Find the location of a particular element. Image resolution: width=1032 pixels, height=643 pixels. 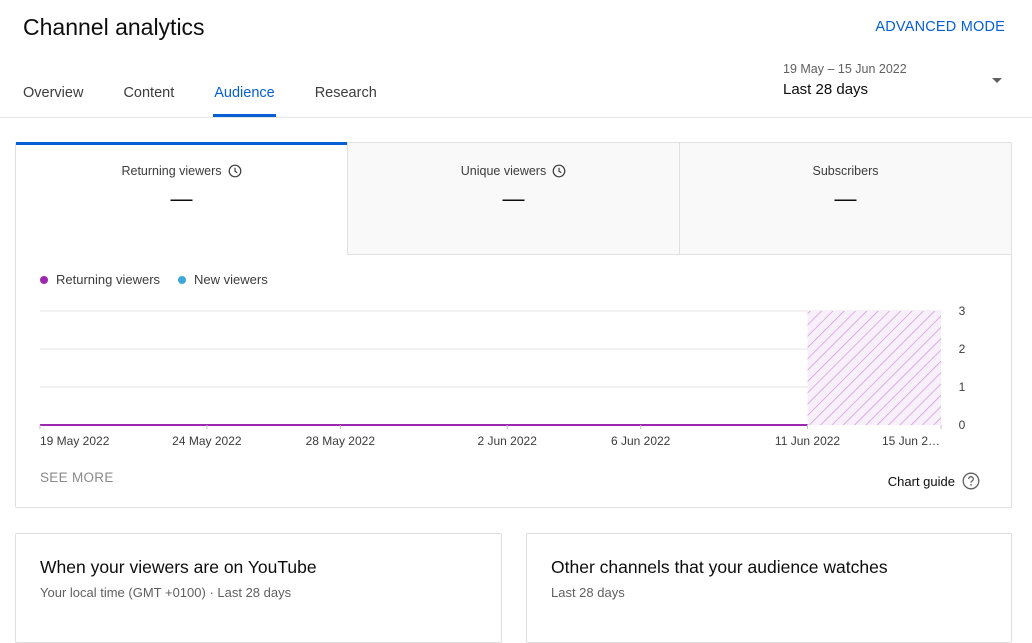

x-tick-label: 6 Jun 2022 is located at coordinates (641, 441).